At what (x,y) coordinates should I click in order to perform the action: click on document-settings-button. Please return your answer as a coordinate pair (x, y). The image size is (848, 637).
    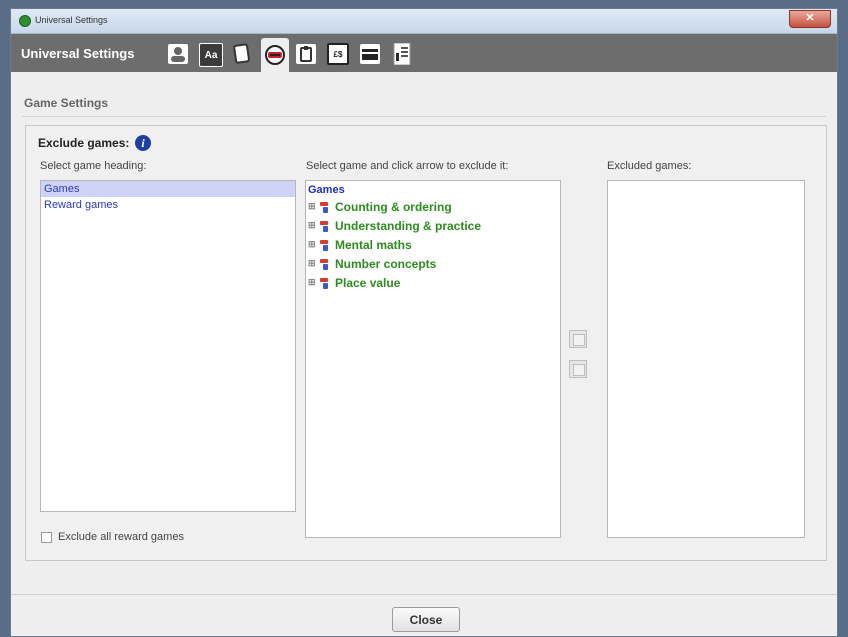
    Looking at the image, I should click on (402, 54).